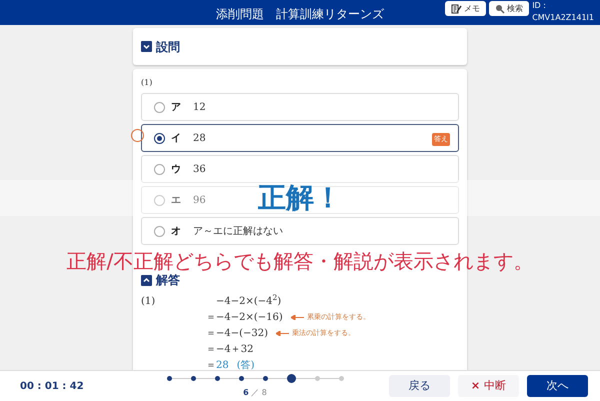 The height and width of the screenshot is (401, 600). I want to click on timer: 00 : 01 : 42, so click(52, 387).